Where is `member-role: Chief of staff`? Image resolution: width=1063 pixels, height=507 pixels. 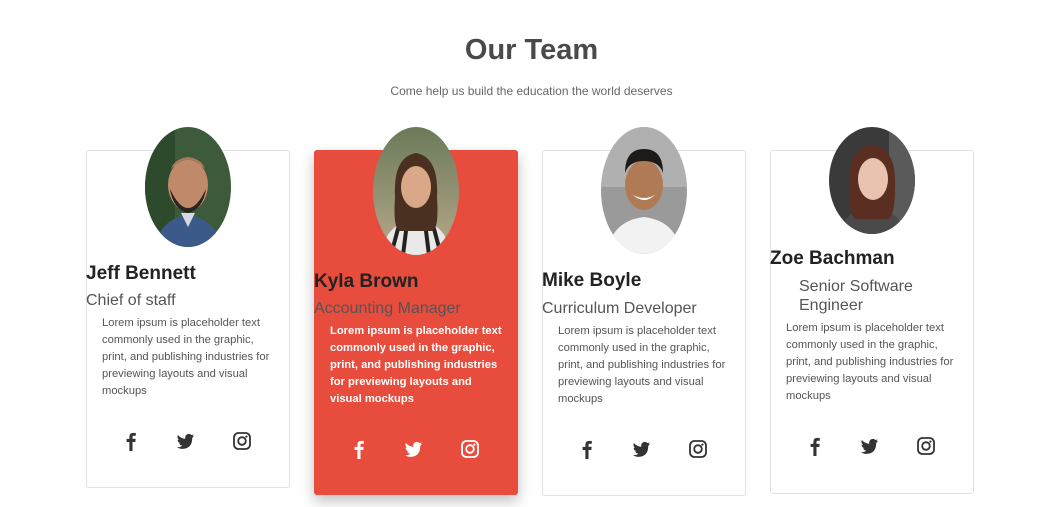
member-role: Chief of staff is located at coordinates (131, 300).